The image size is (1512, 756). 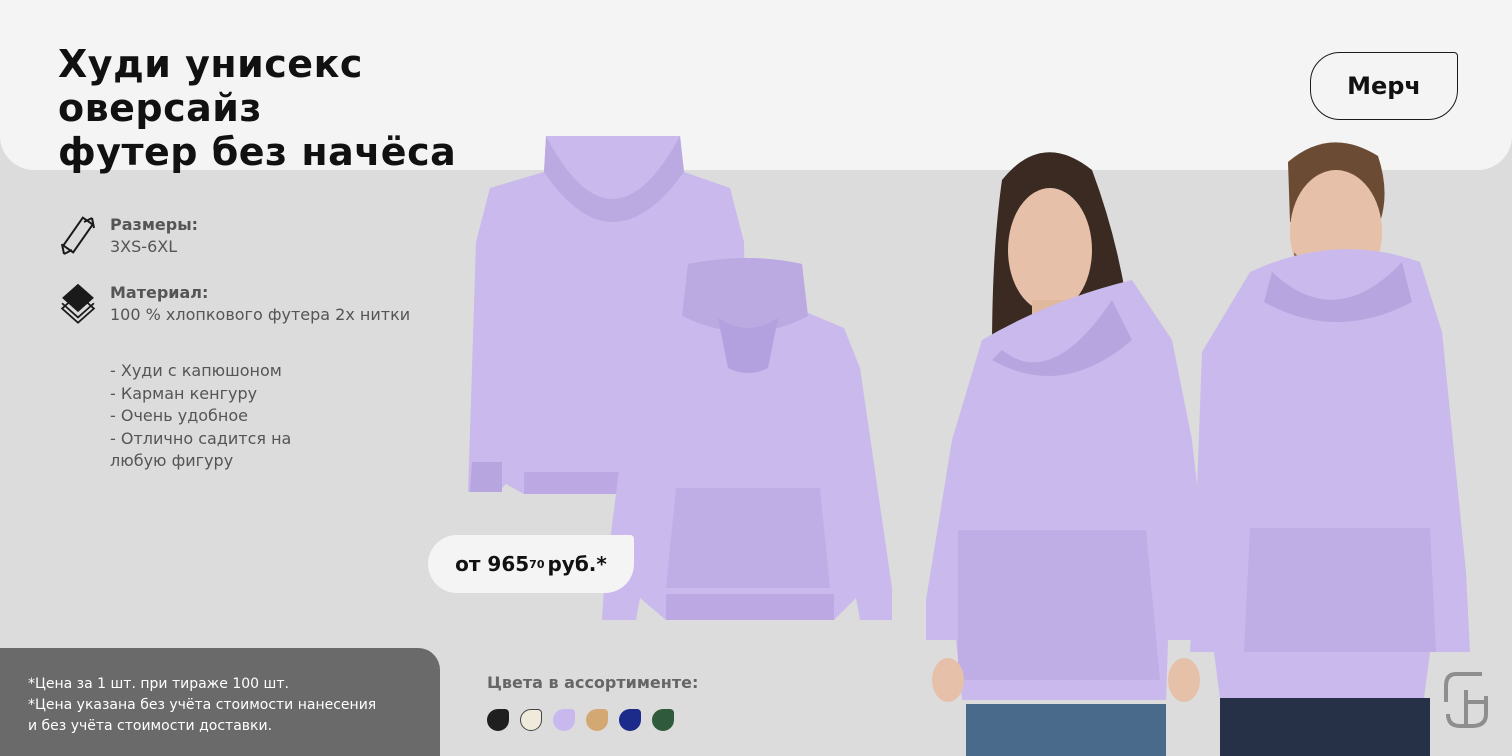 What do you see at coordinates (78, 235) in the screenshot?
I see `ruler-icon` at bounding box center [78, 235].